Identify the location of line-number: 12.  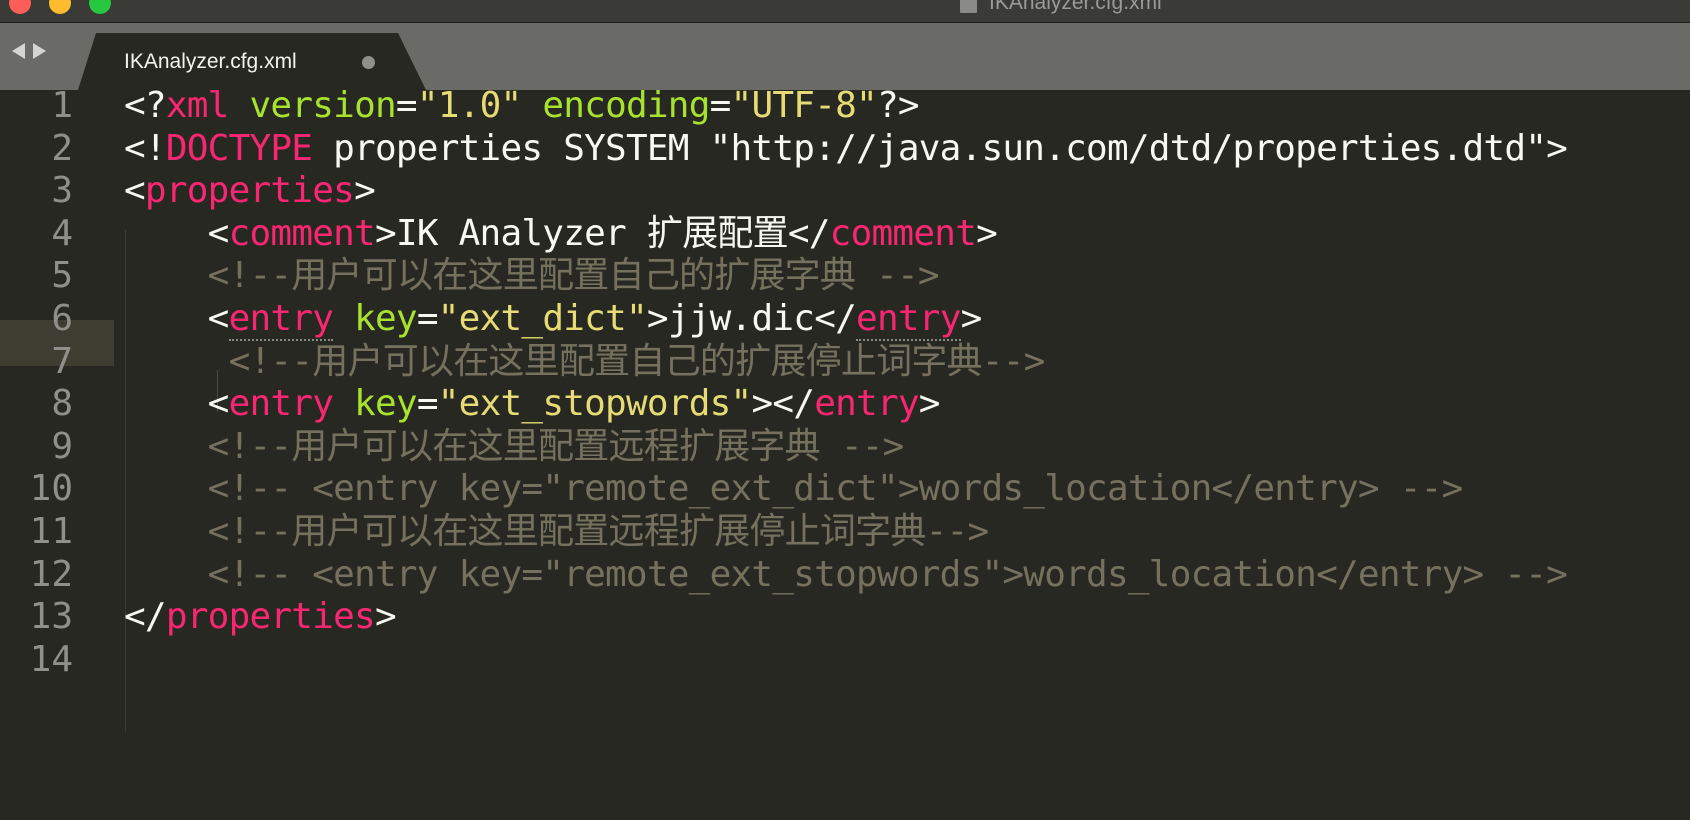
(51, 574).